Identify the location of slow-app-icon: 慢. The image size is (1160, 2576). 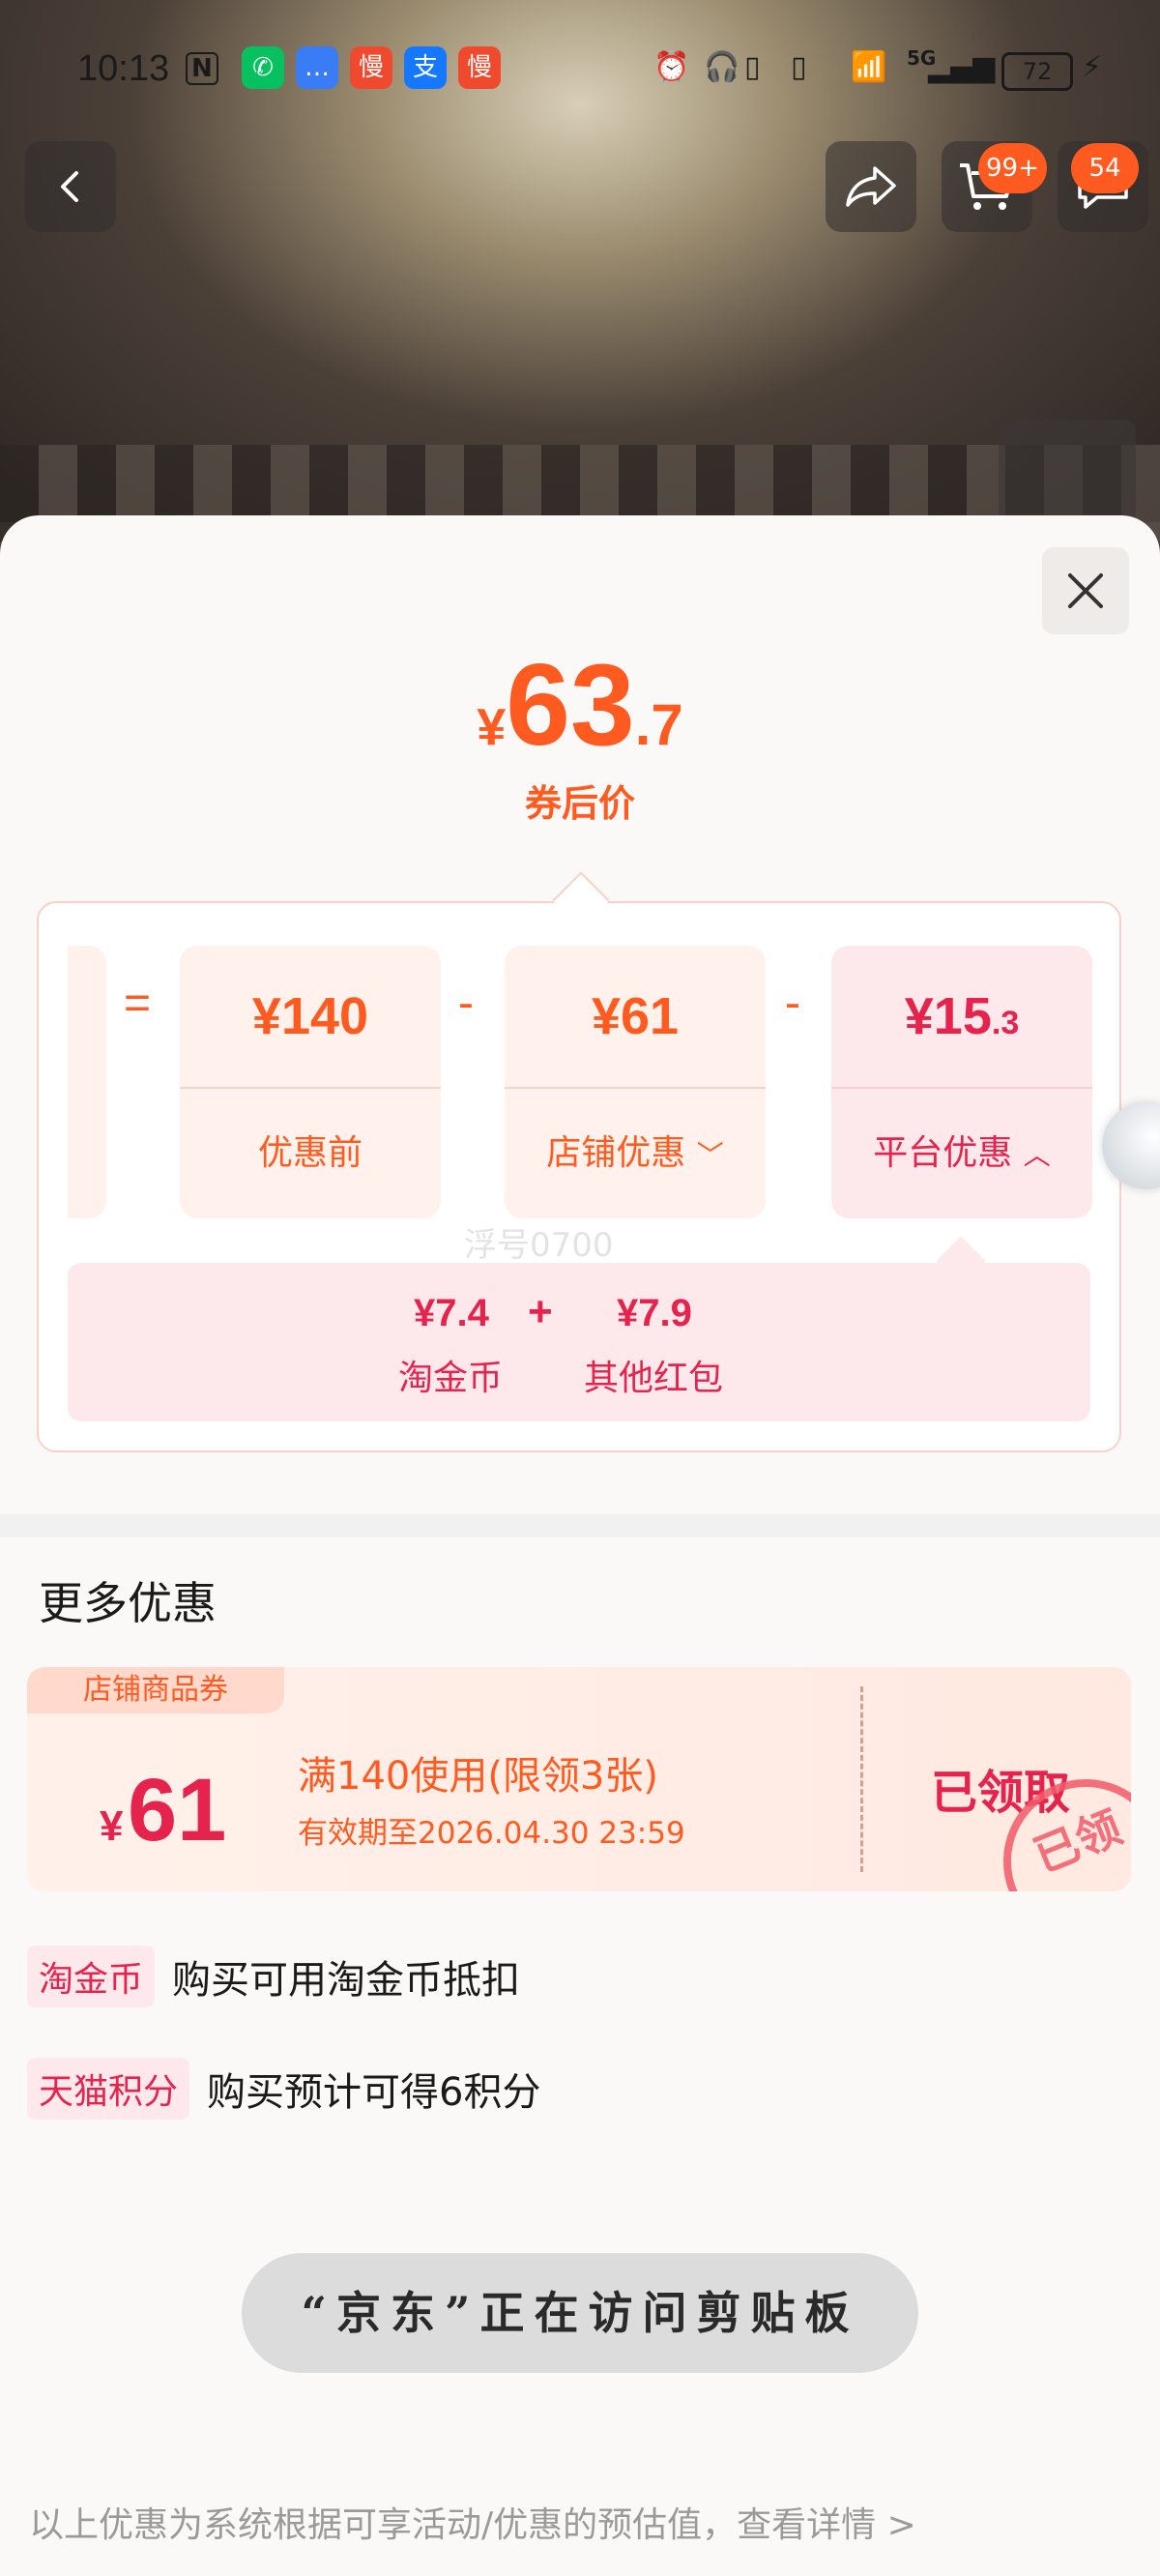
(371, 67).